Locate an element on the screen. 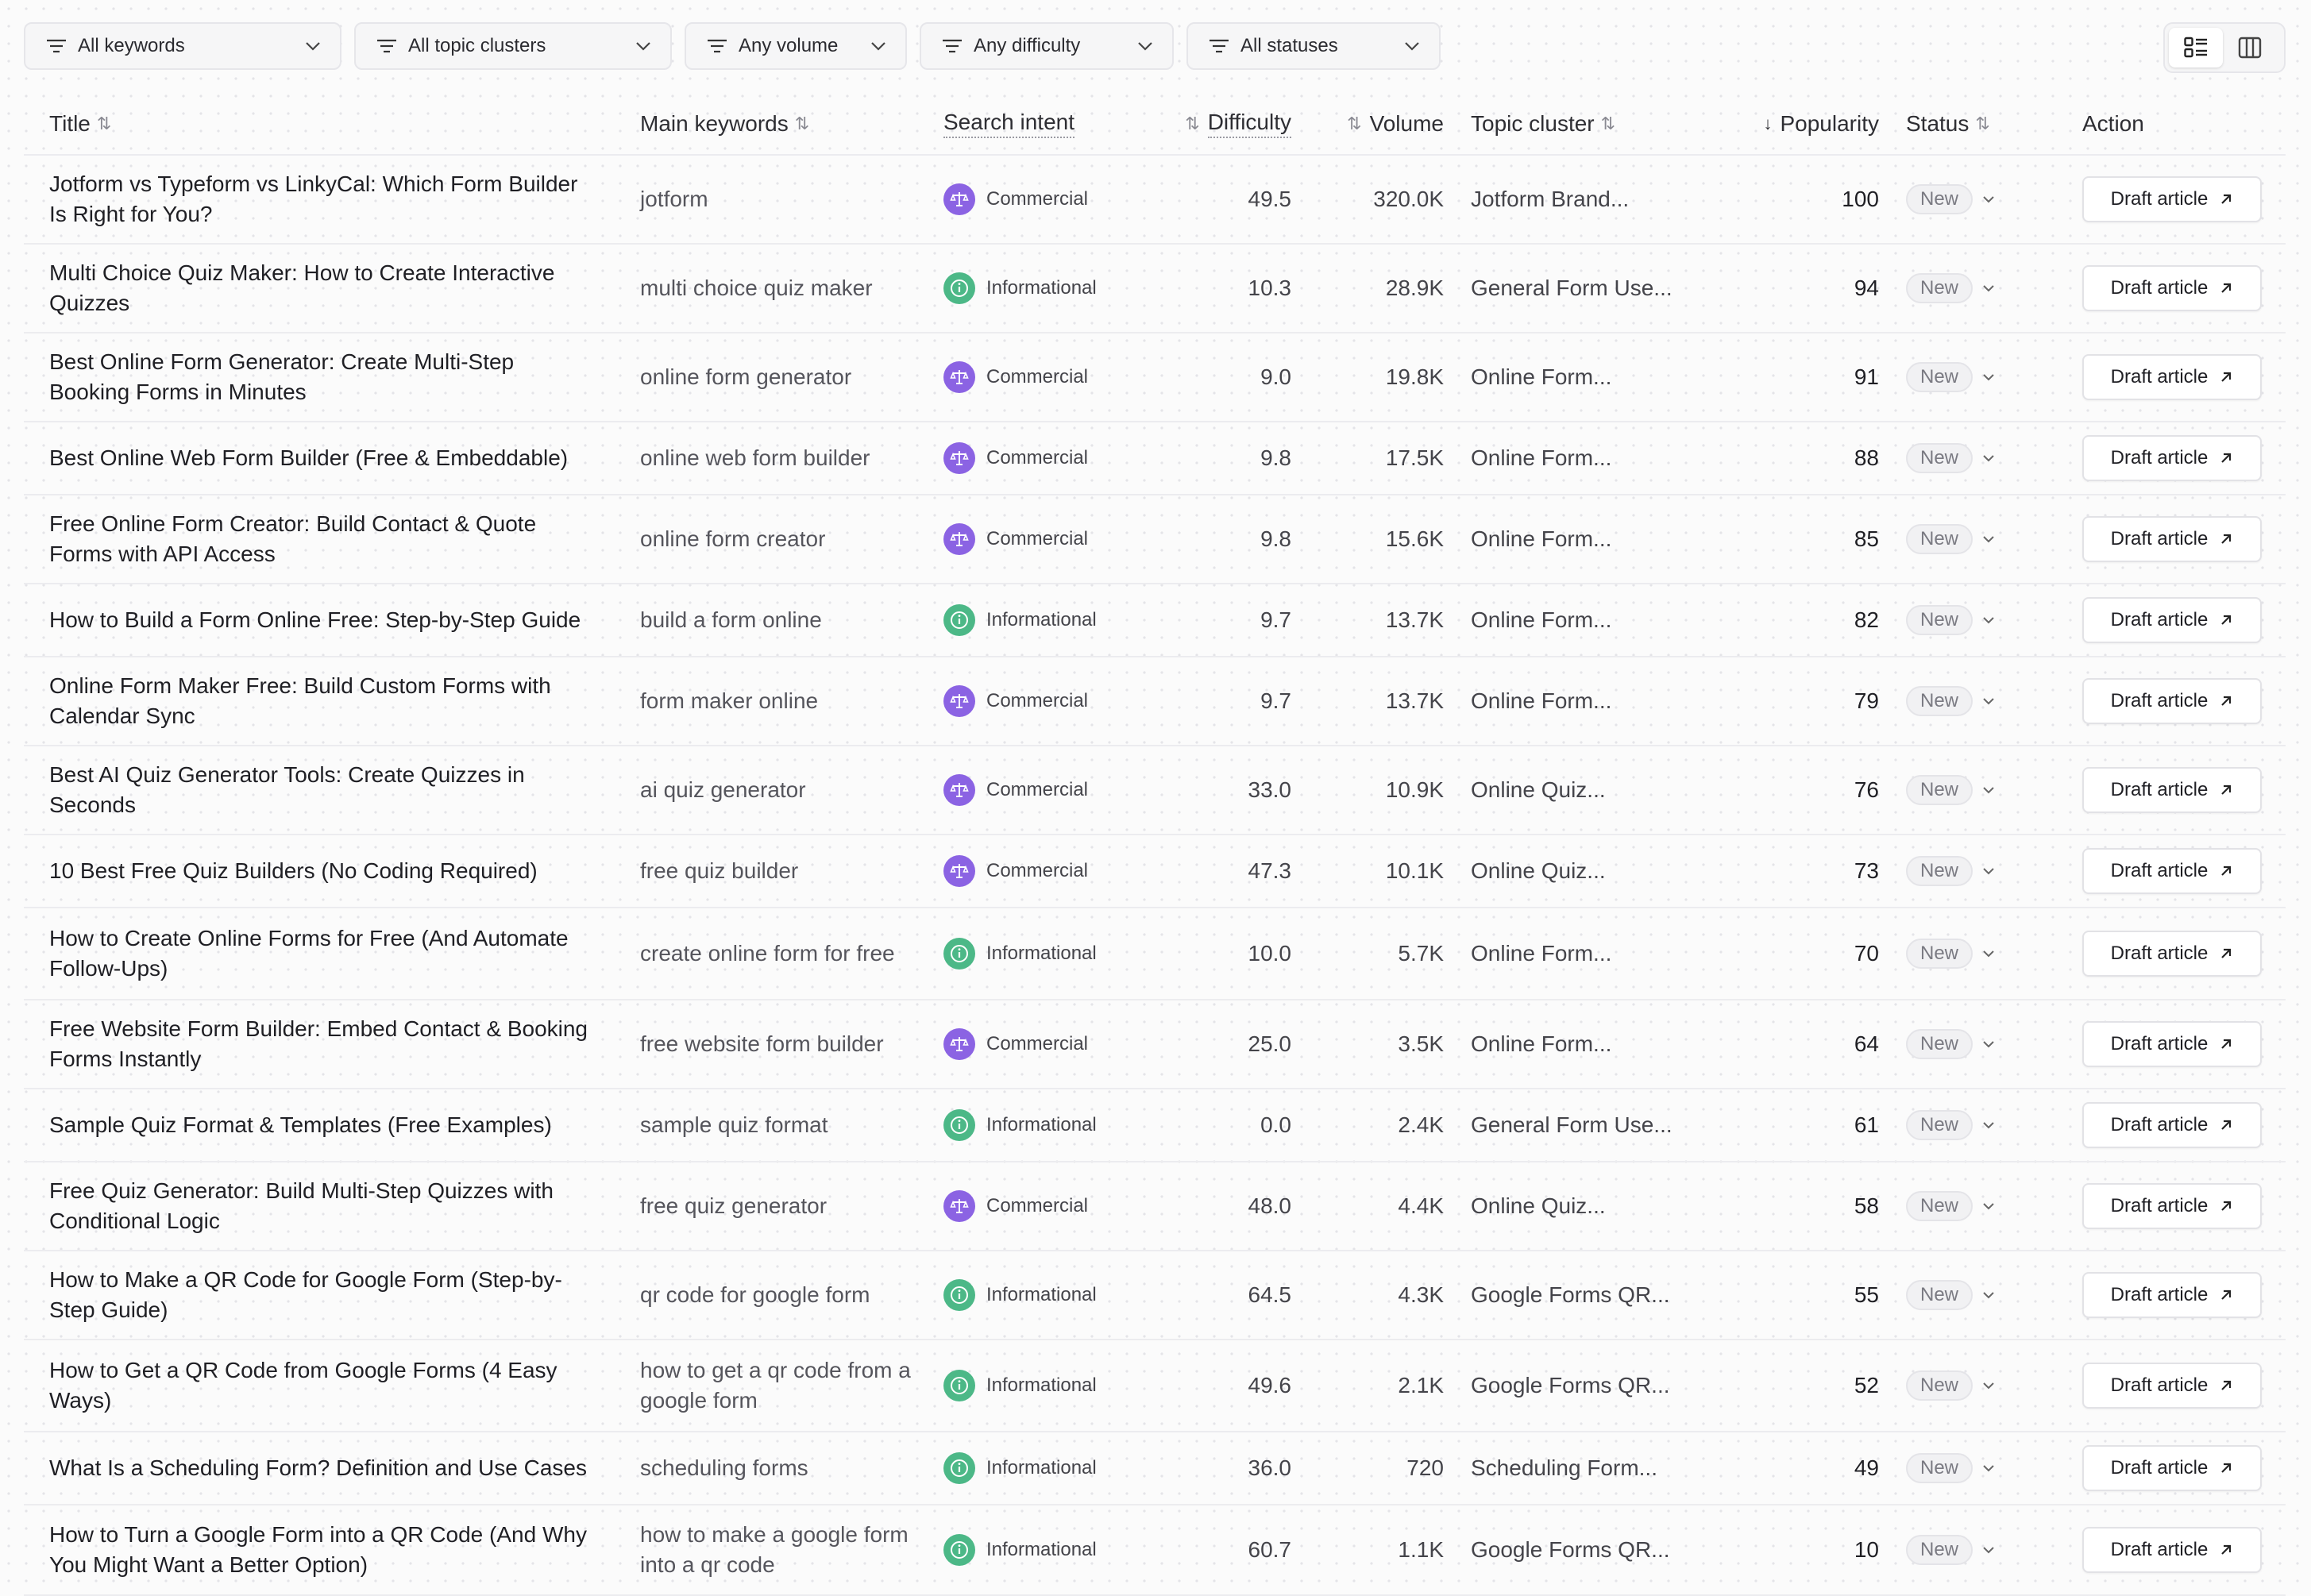 This screenshot has height=1596, width=2311. filter-dropdown: All keywords is located at coordinates (182, 46).